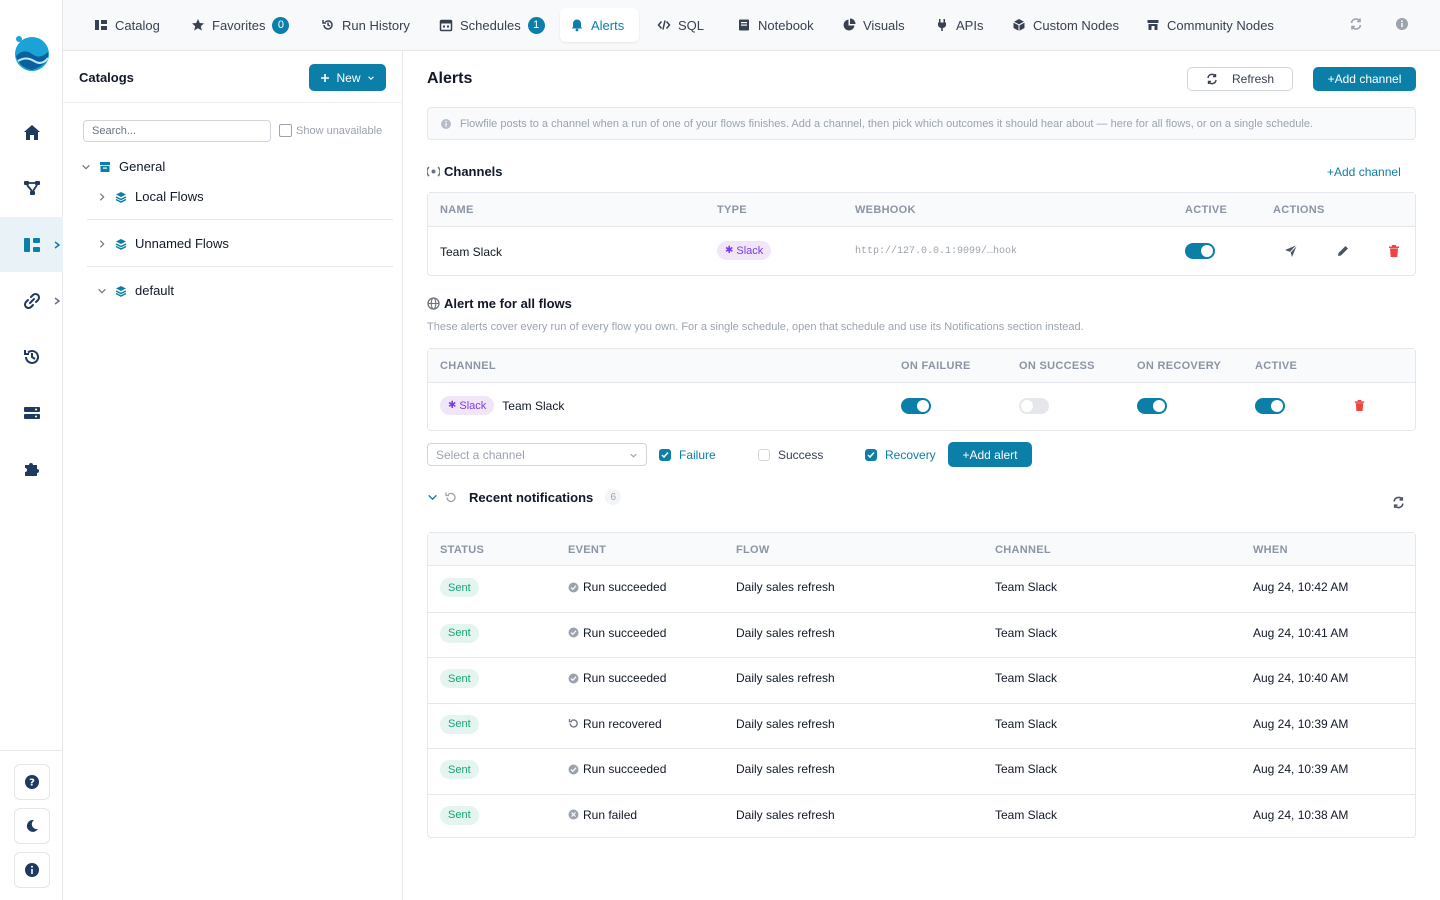  Describe the element at coordinates (177, 131) in the screenshot. I see `catalog-search-input` at that location.